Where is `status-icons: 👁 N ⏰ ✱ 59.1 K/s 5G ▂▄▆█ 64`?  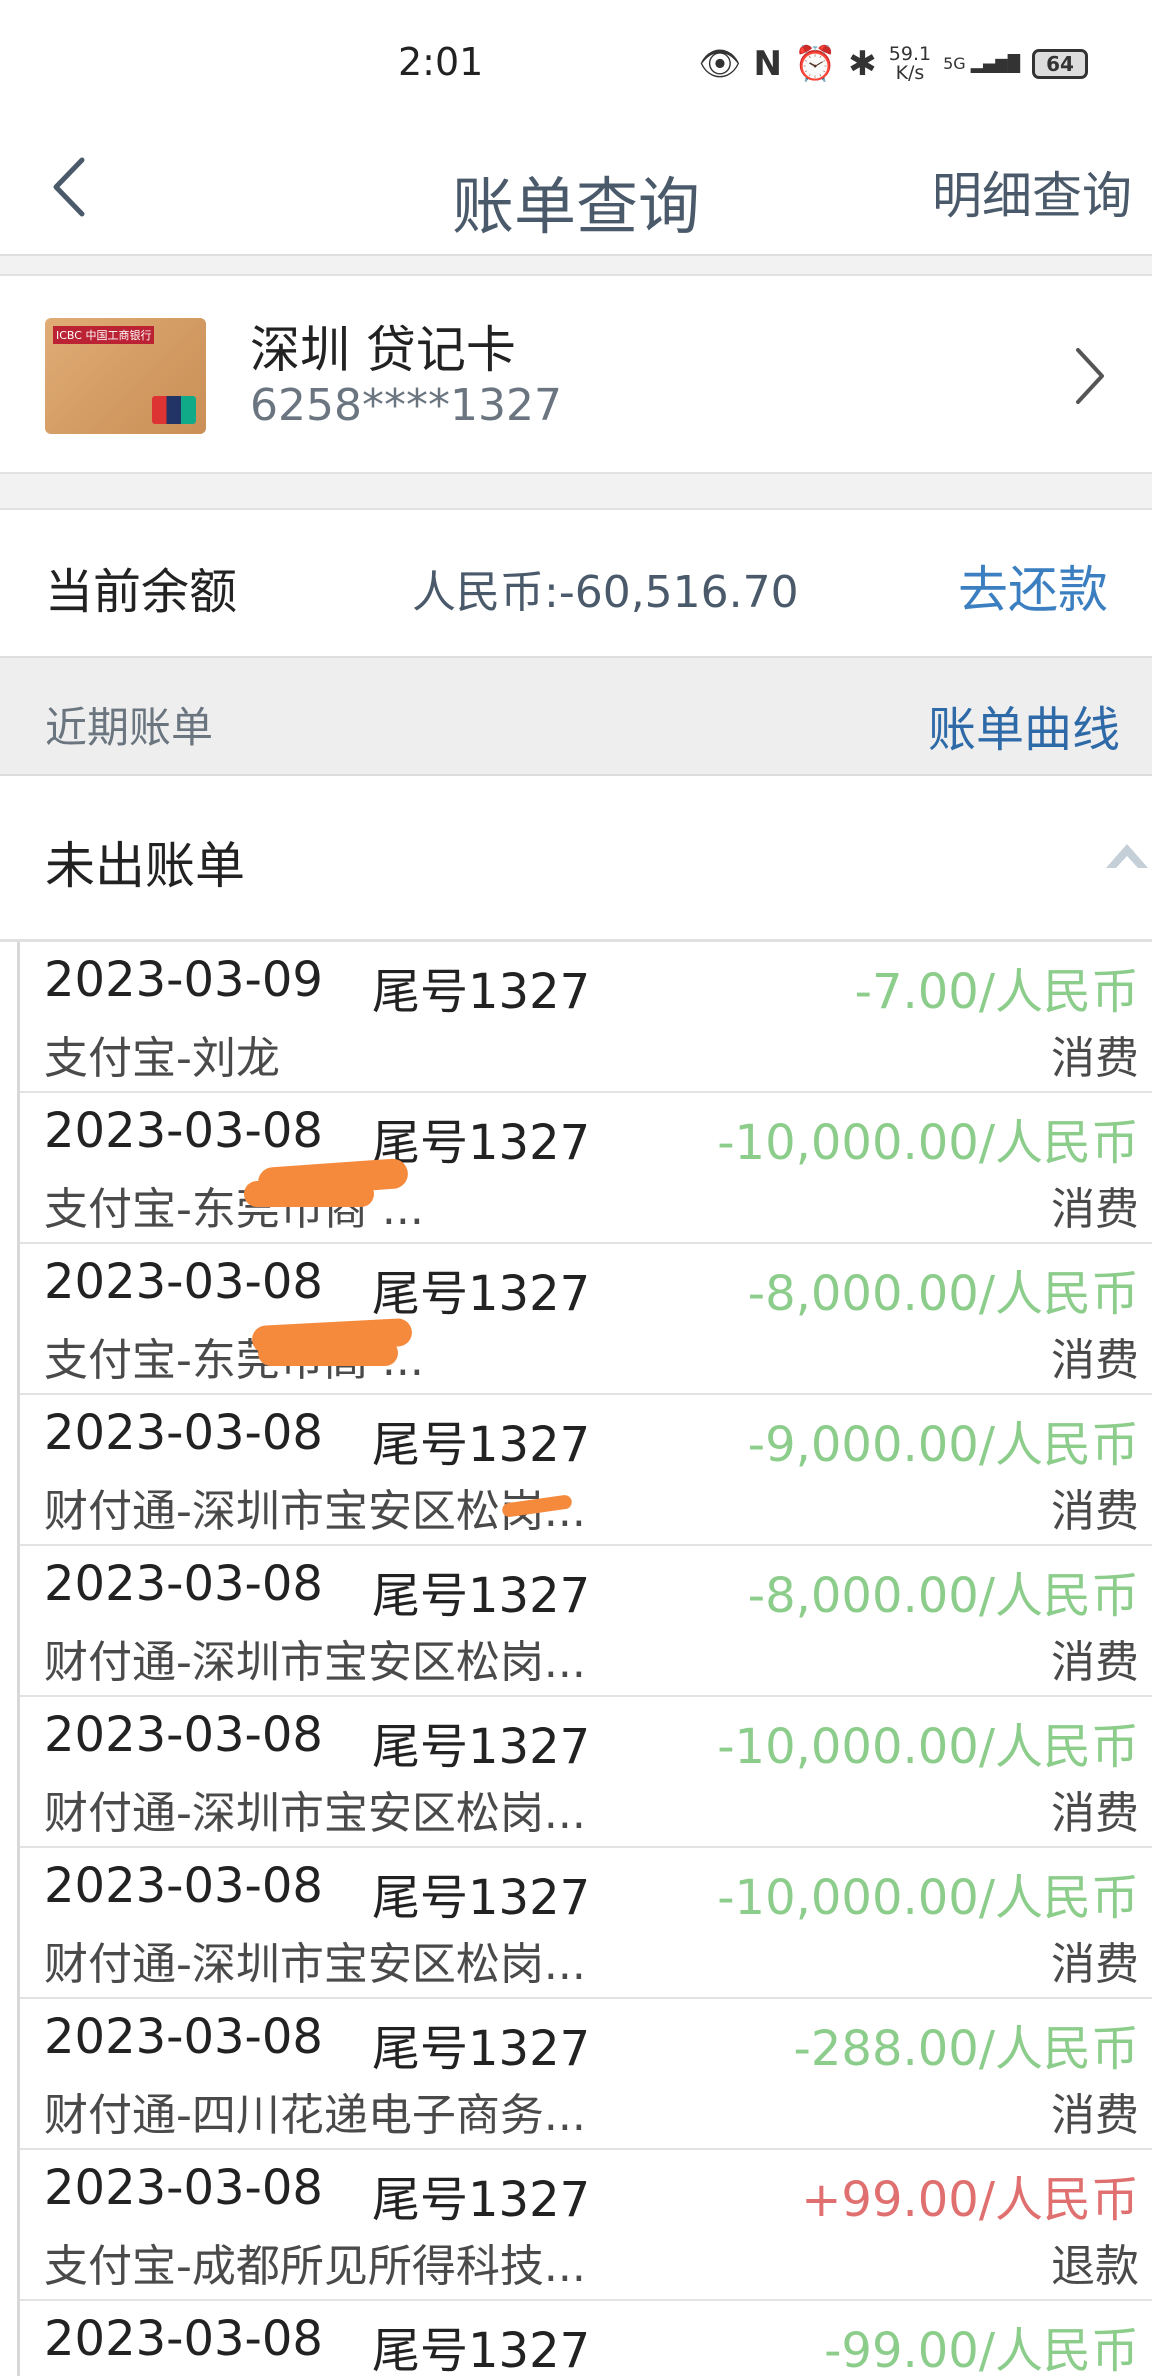 status-icons: 👁 N ⏰ ✱ 59.1 K/s 5G ▂▄▆█ 64 is located at coordinates (893, 64).